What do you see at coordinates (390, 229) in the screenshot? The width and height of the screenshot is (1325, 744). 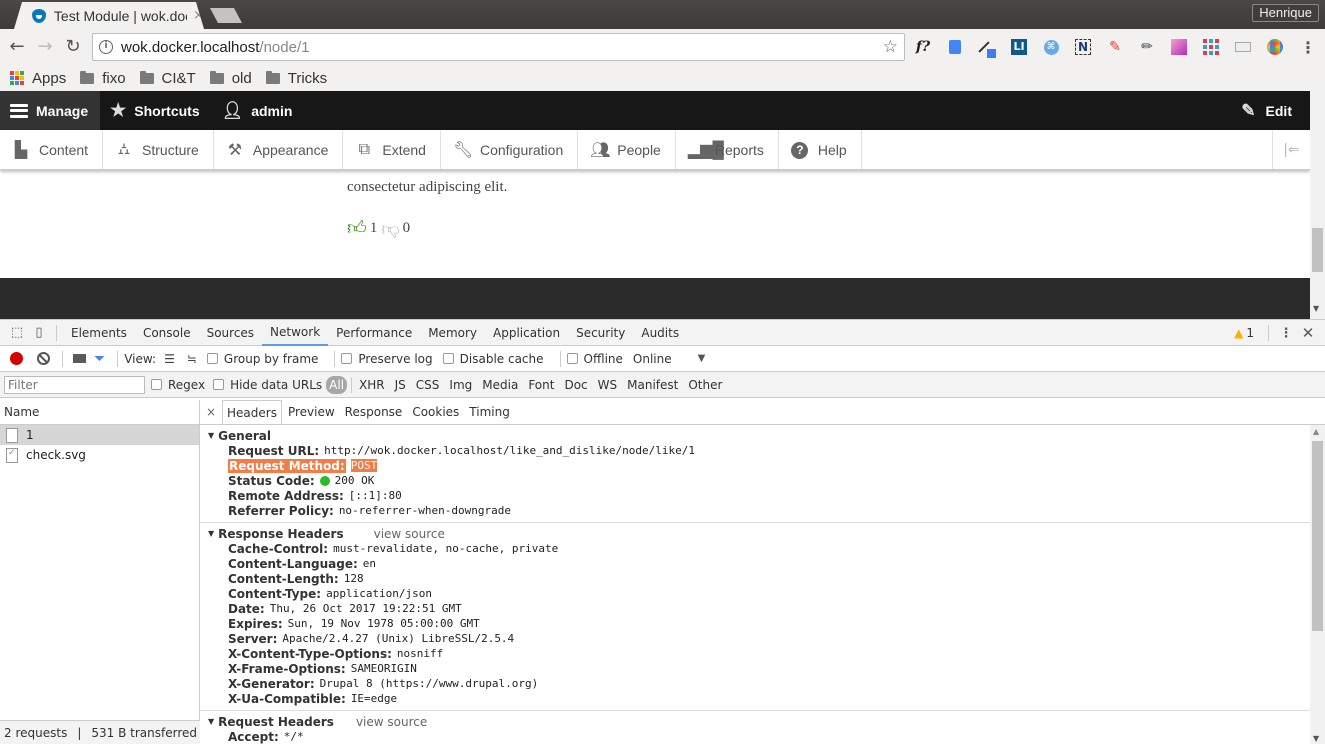 I see `thumbs-down-icon: 👎︎` at bounding box center [390, 229].